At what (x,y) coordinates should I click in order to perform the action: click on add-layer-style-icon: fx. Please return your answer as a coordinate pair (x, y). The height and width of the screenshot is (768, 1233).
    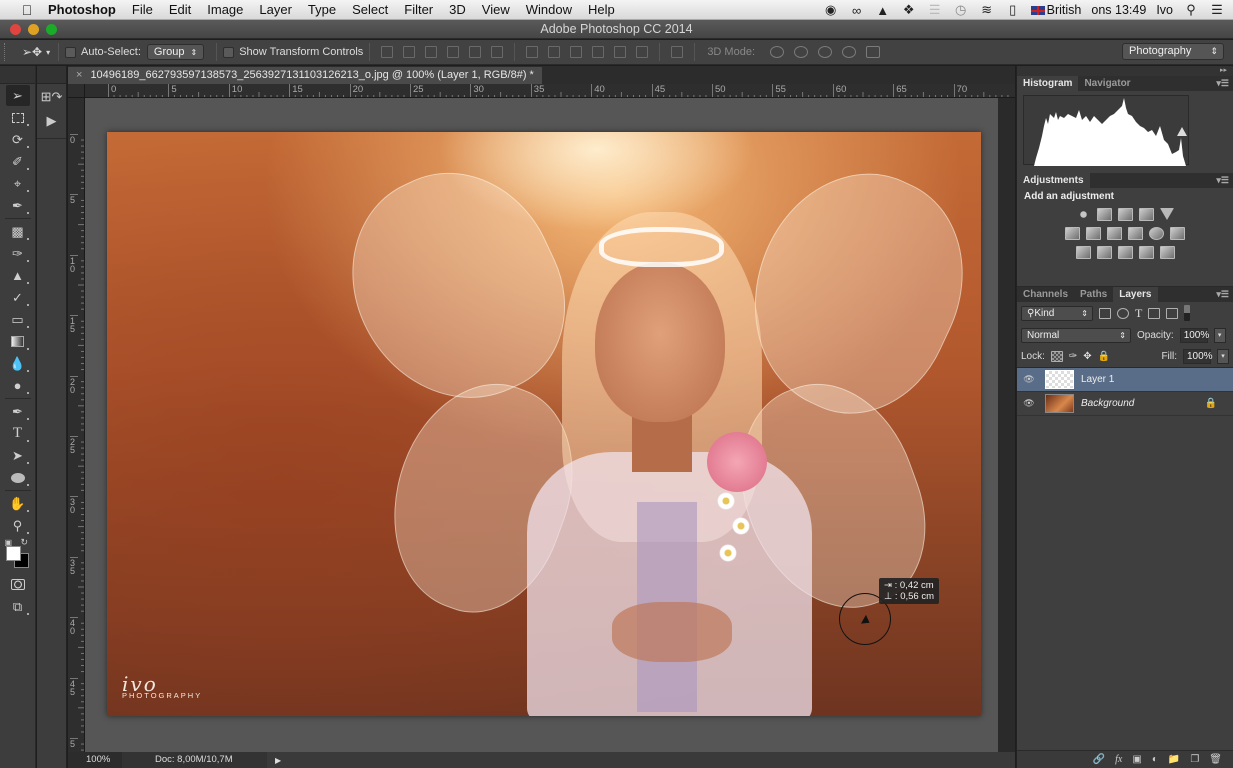
    Looking at the image, I should click on (1118, 759).